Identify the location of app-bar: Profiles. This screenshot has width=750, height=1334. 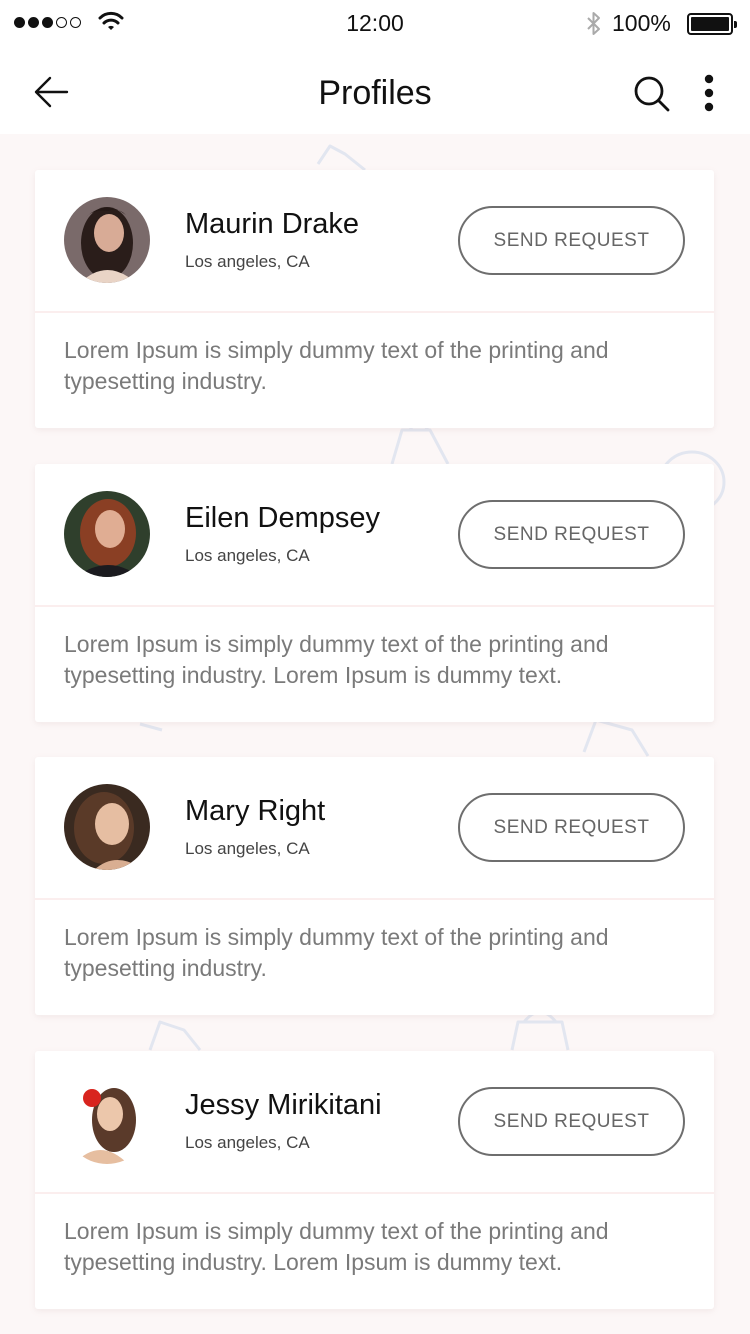
(375, 91).